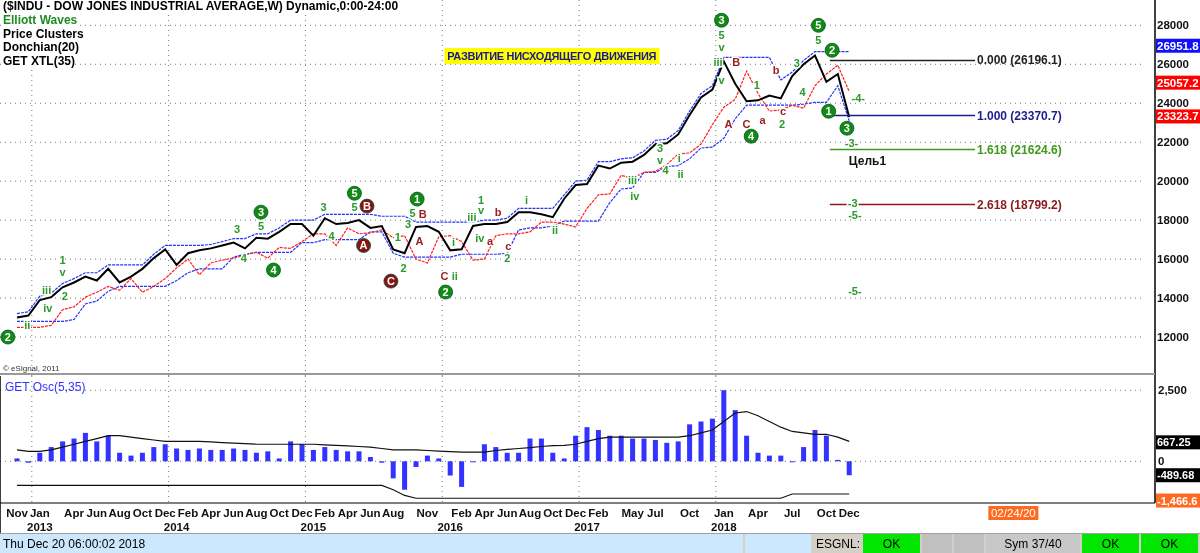 The image size is (1200, 553). What do you see at coordinates (762, 120) in the screenshot?
I see `wave-label: a` at bounding box center [762, 120].